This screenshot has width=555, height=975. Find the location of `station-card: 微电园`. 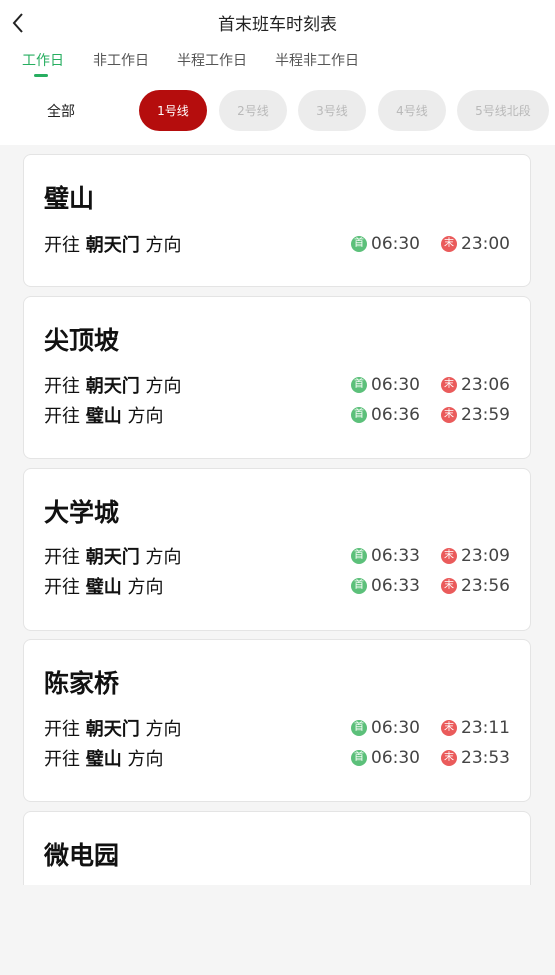

station-card: 微电园 is located at coordinates (277, 848).